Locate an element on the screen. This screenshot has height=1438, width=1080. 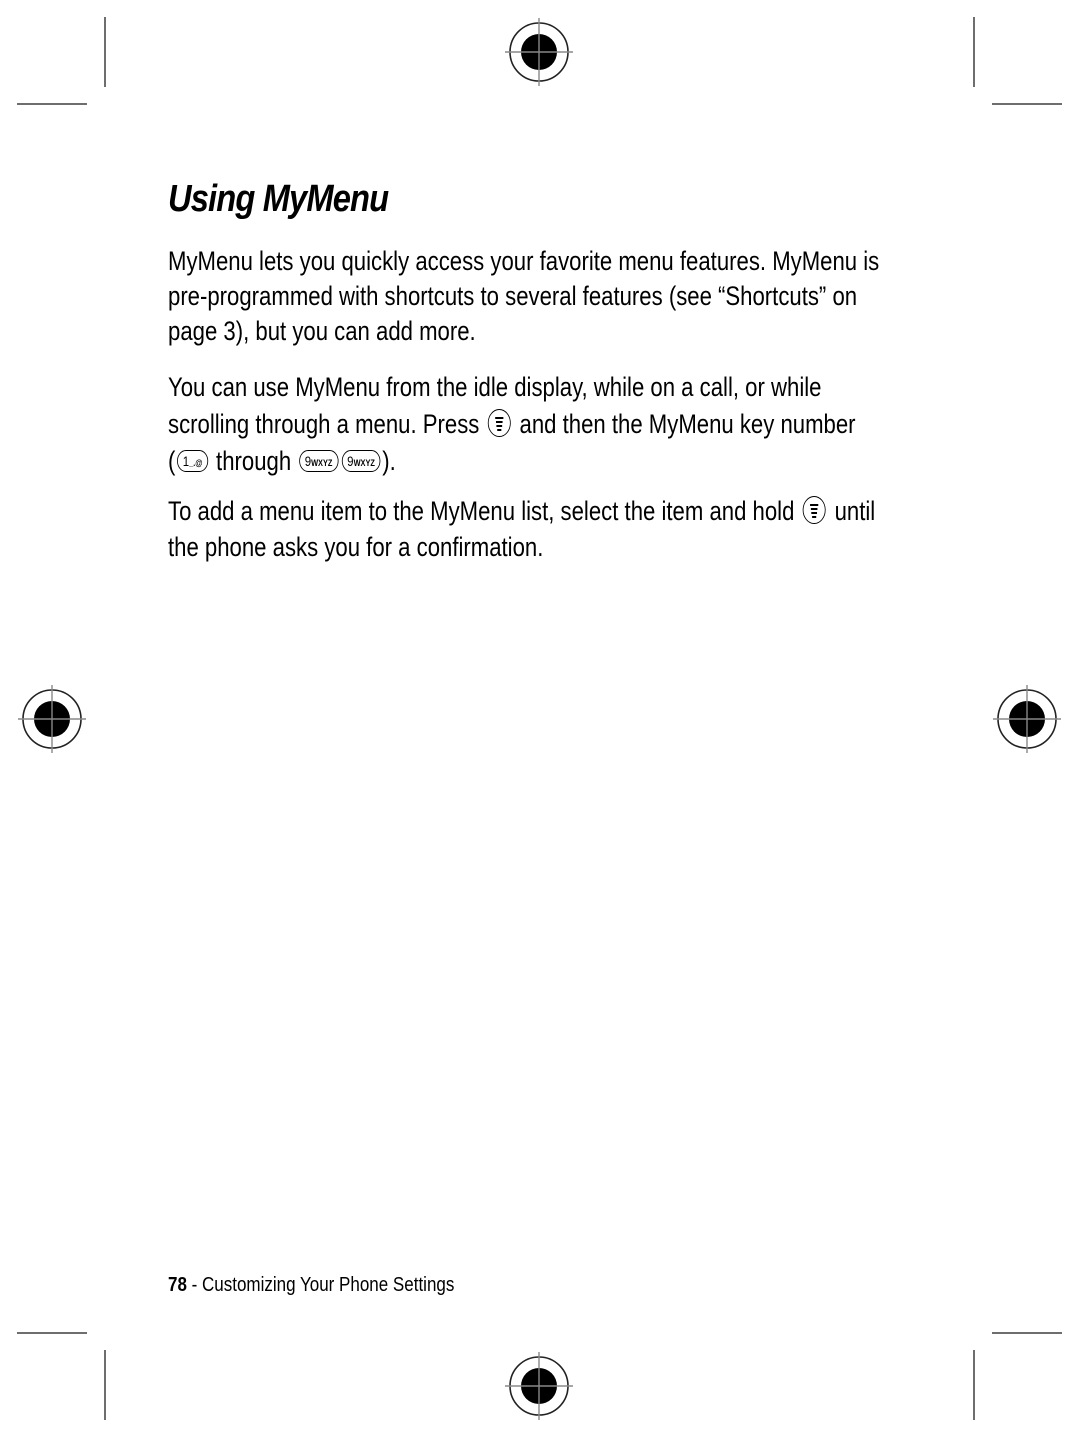
page-footer: 78 - Customizing Your Phone Settings is located at coordinates (311, 1285).